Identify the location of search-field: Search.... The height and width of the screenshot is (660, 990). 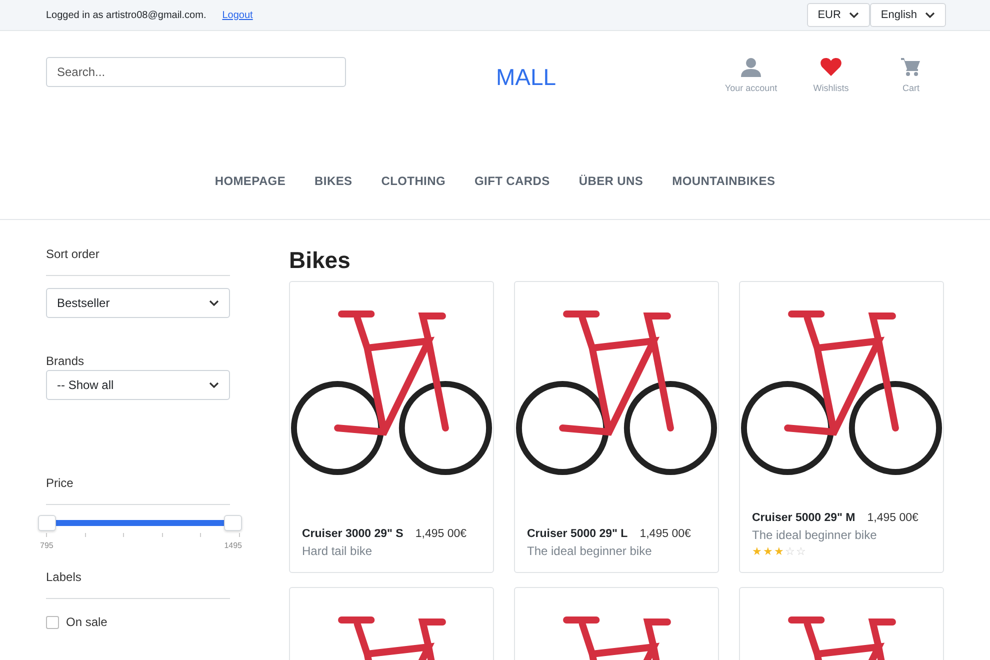
(196, 72).